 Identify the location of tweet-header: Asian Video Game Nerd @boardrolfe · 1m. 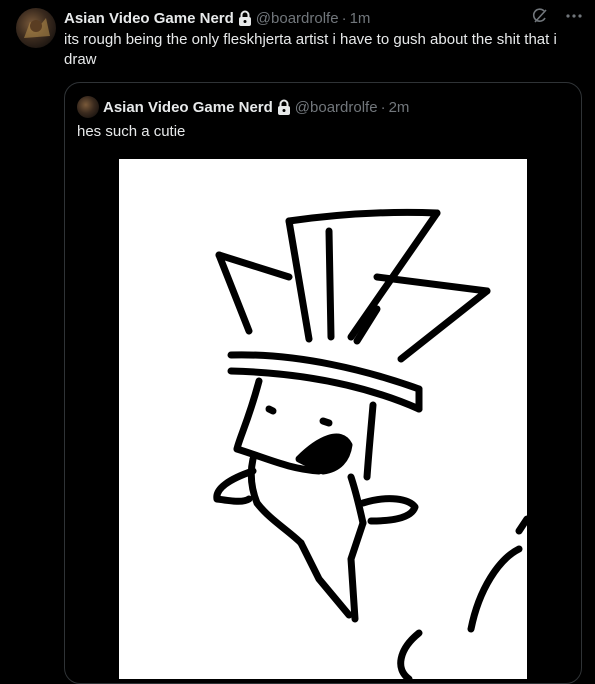
(323, 18).